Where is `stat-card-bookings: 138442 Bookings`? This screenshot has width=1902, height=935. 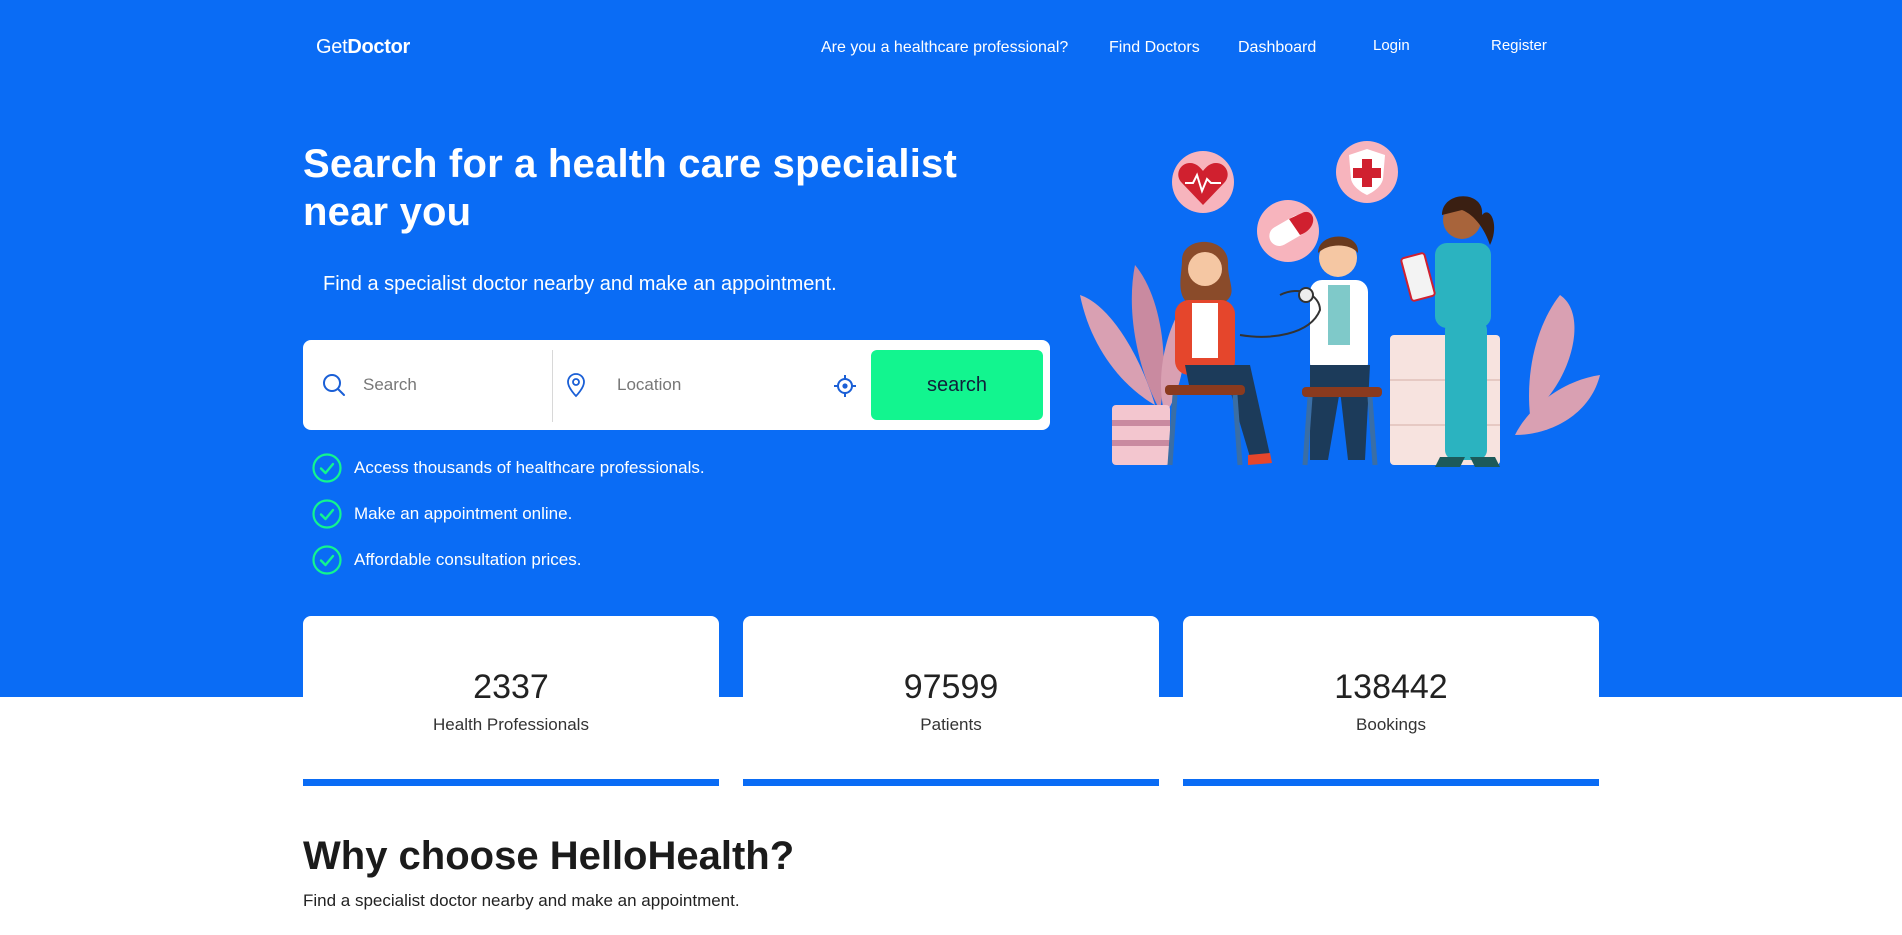 stat-card-bookings: 138442 Bookings is located at coordinates (1391, 701).